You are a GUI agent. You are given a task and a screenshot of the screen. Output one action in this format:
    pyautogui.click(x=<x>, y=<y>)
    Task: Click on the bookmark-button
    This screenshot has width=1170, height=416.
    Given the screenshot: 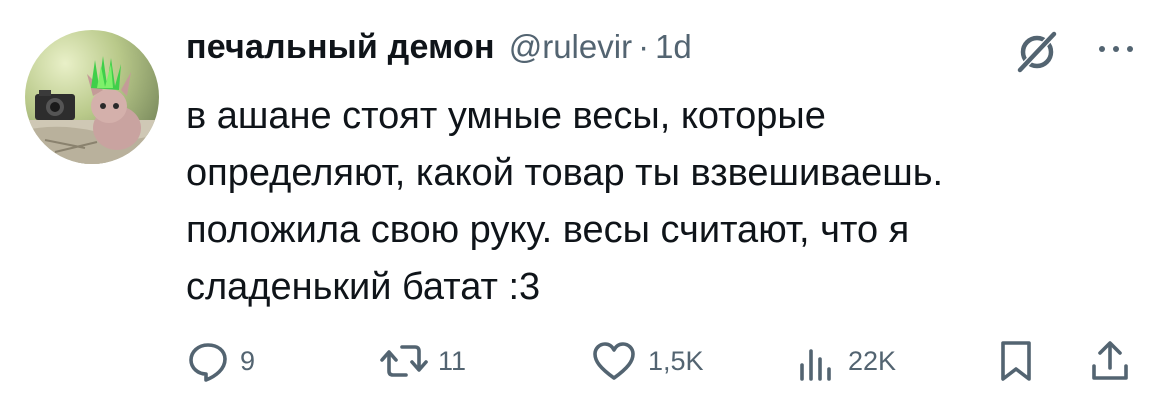 What is the action you would take?
    pyautogui.click(x=1016, y=361)
    